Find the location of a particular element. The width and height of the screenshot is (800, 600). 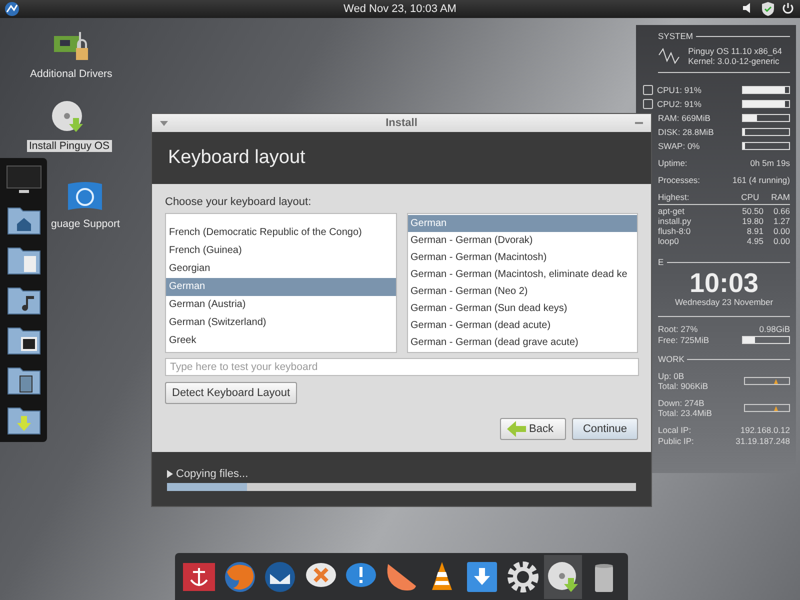

table-cell: 4.95 is located at coordinates (755, 241).